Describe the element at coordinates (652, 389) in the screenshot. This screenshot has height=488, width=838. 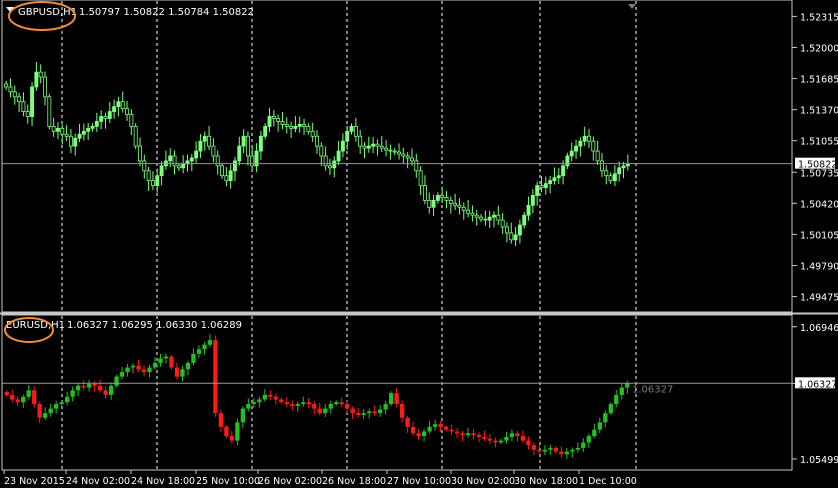
I see `bottom-bid-readout: 1.06327` at that location.